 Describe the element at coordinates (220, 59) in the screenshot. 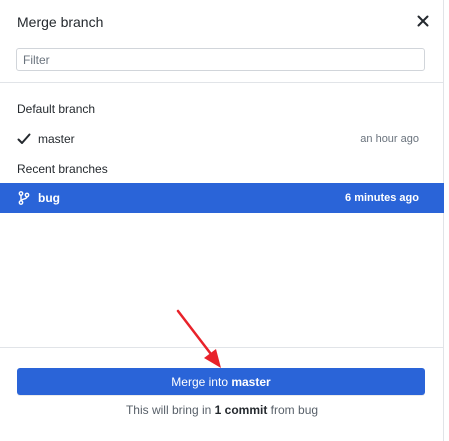

I see `filter-input` at that location.